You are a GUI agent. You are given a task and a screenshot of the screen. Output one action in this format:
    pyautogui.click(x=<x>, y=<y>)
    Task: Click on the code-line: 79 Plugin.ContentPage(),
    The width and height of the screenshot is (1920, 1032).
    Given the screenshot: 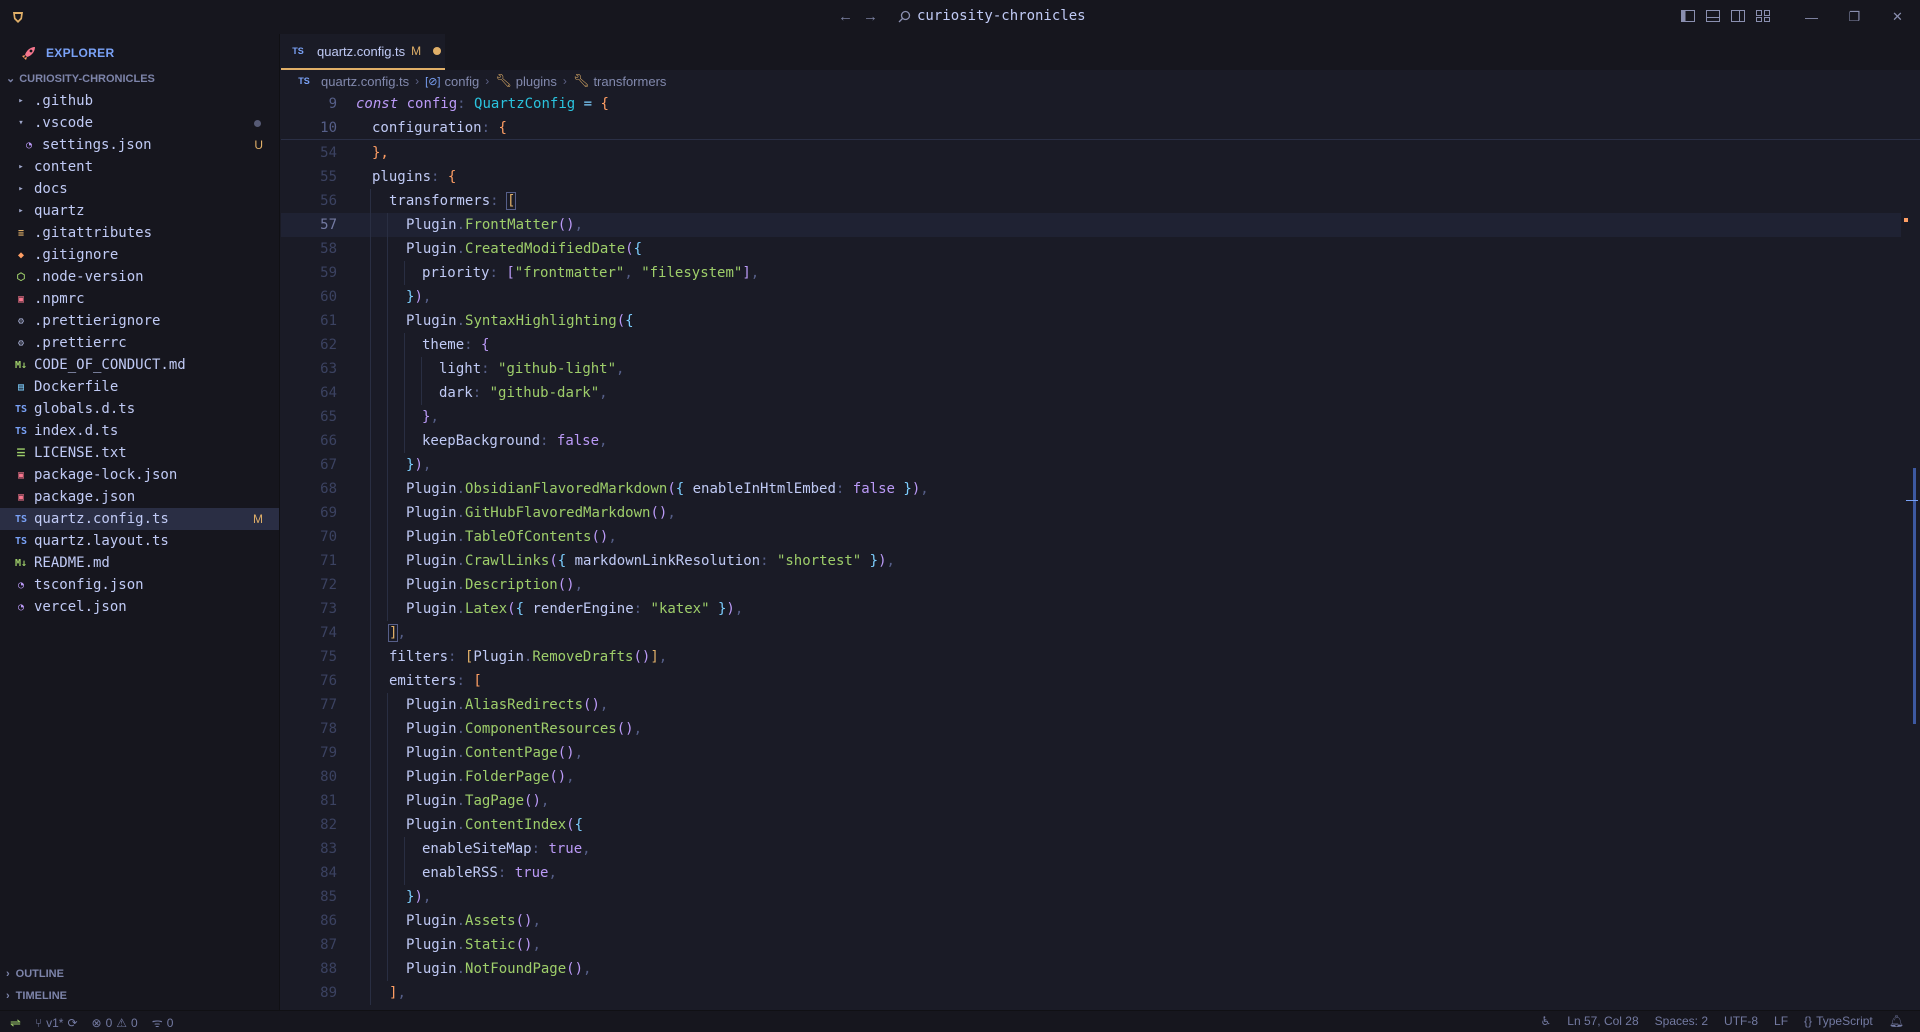 What is the action you would take?
    pyautogui.click(x=1091, y=753)
    